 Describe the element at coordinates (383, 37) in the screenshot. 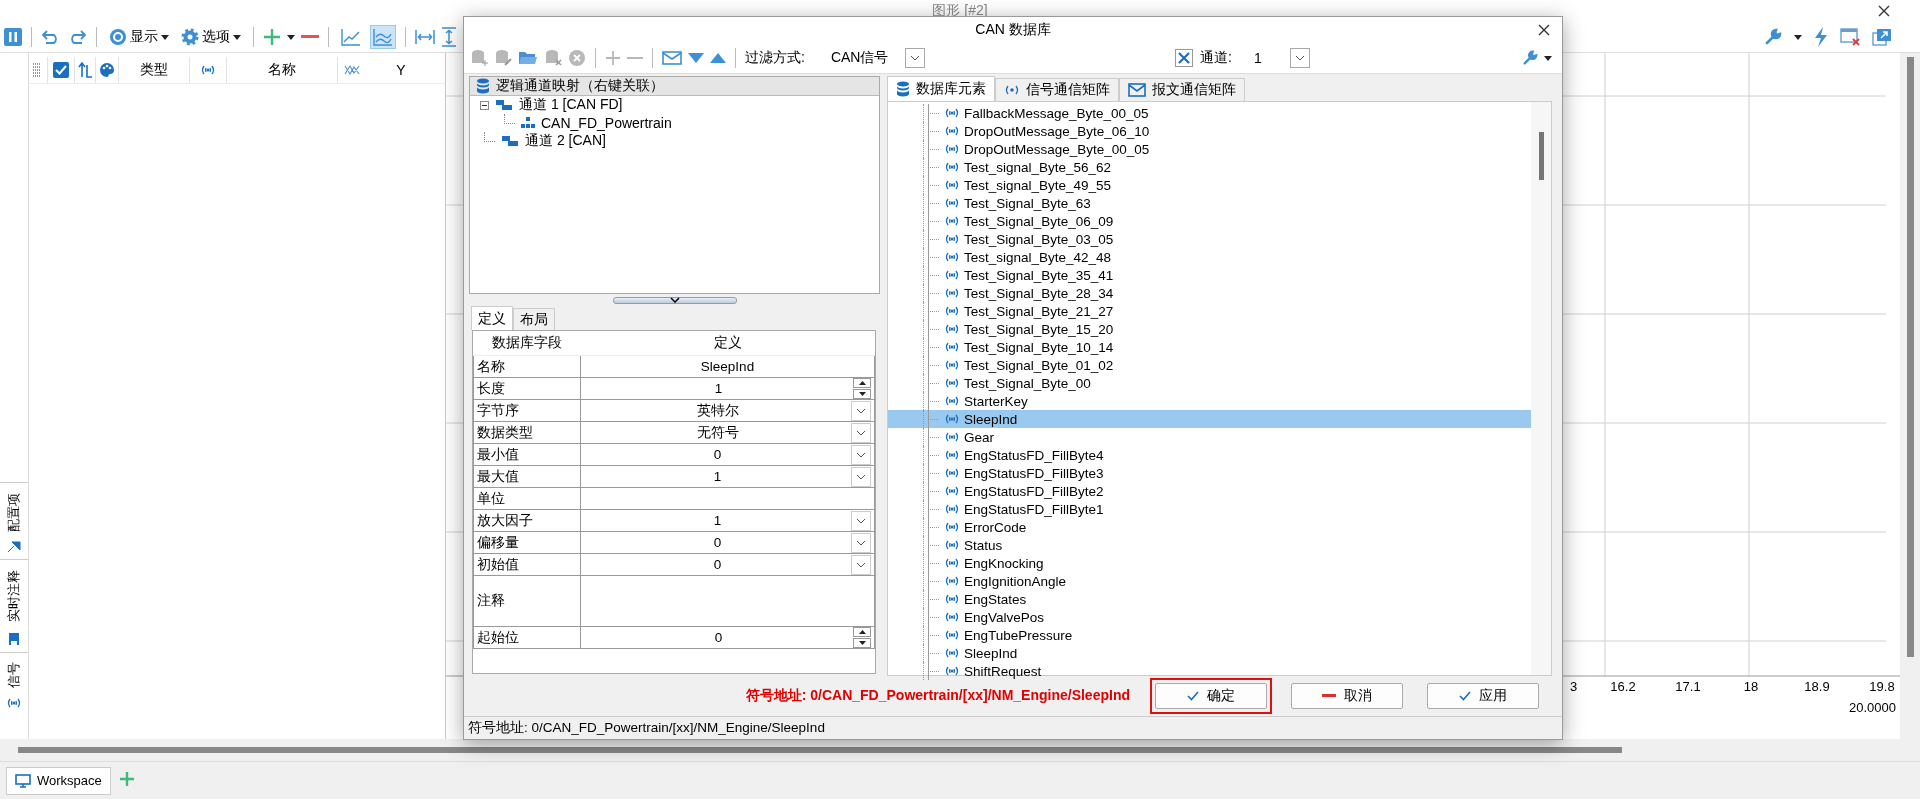

I see `wave-chart-icon` at that location.